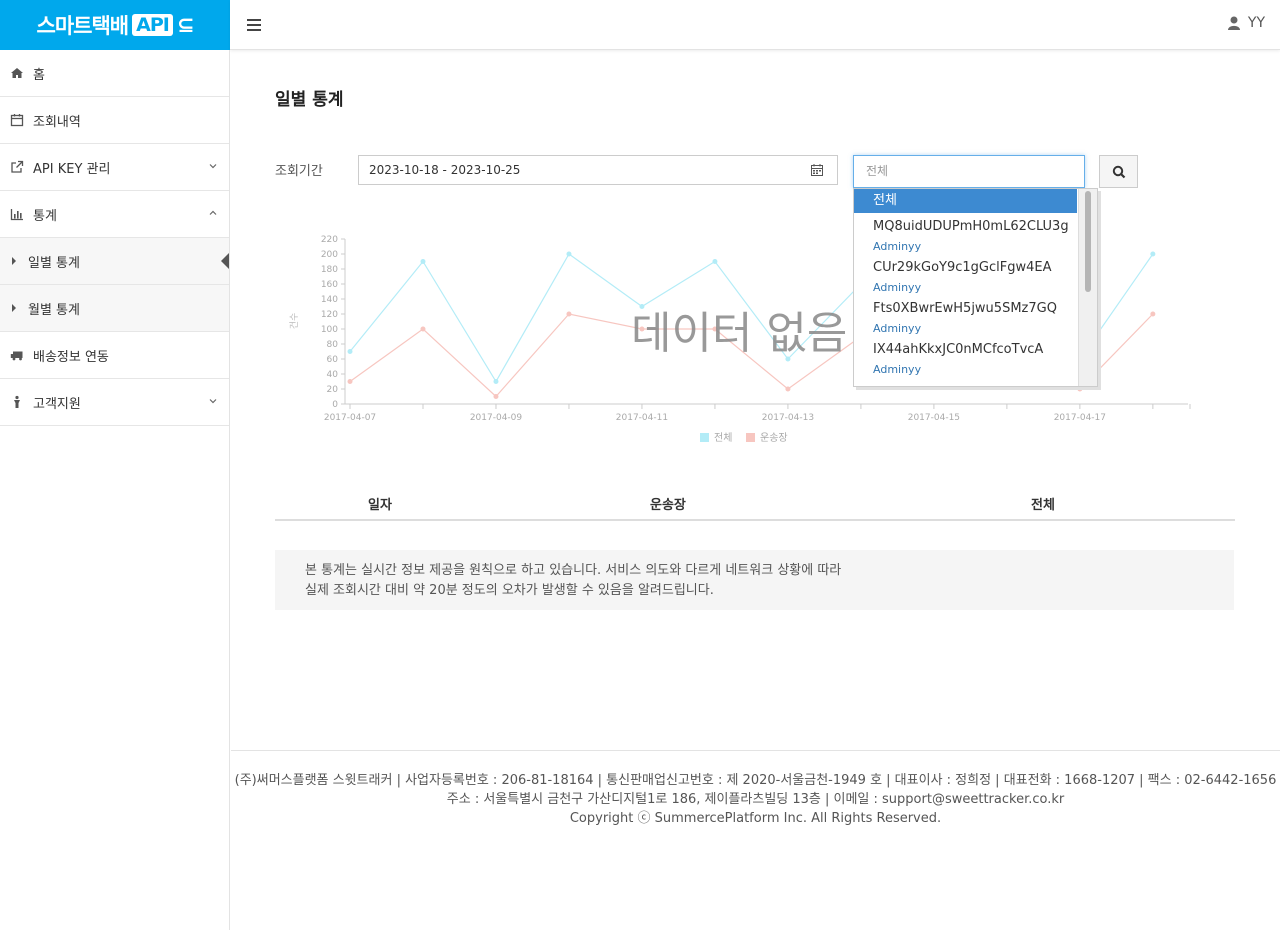  What do you see at coordinates (254, 25) in the screenshot?
I see `menu-toggle-icon` at bounding box center [254, 25].